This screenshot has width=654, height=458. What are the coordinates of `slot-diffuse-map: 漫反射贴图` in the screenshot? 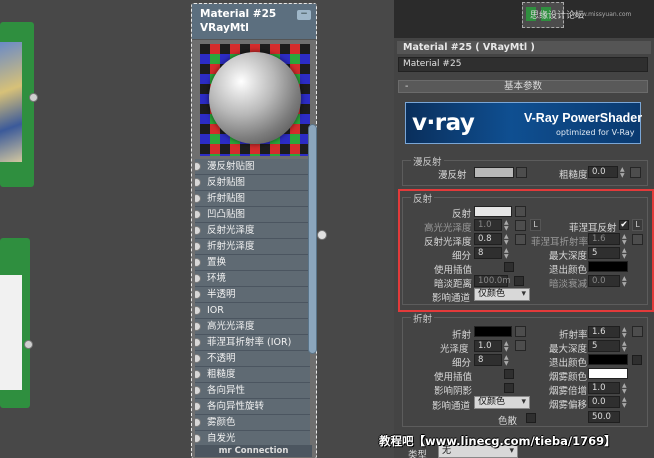 It's located at (252, 167).